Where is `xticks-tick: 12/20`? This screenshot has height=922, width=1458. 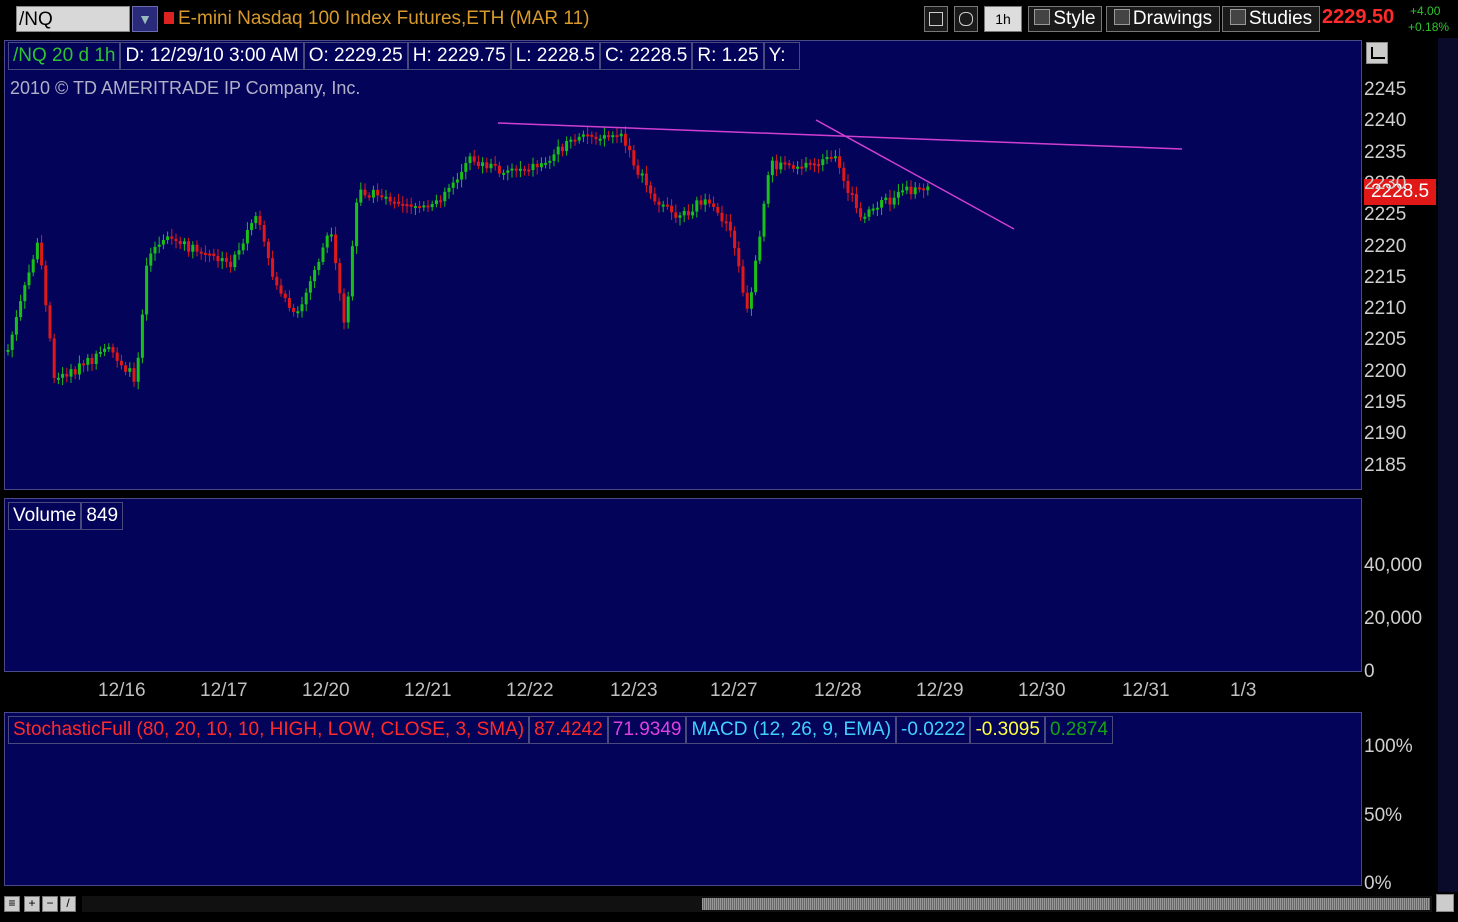 xticks-tick: 12/20 is located at coordinates (326, 690).